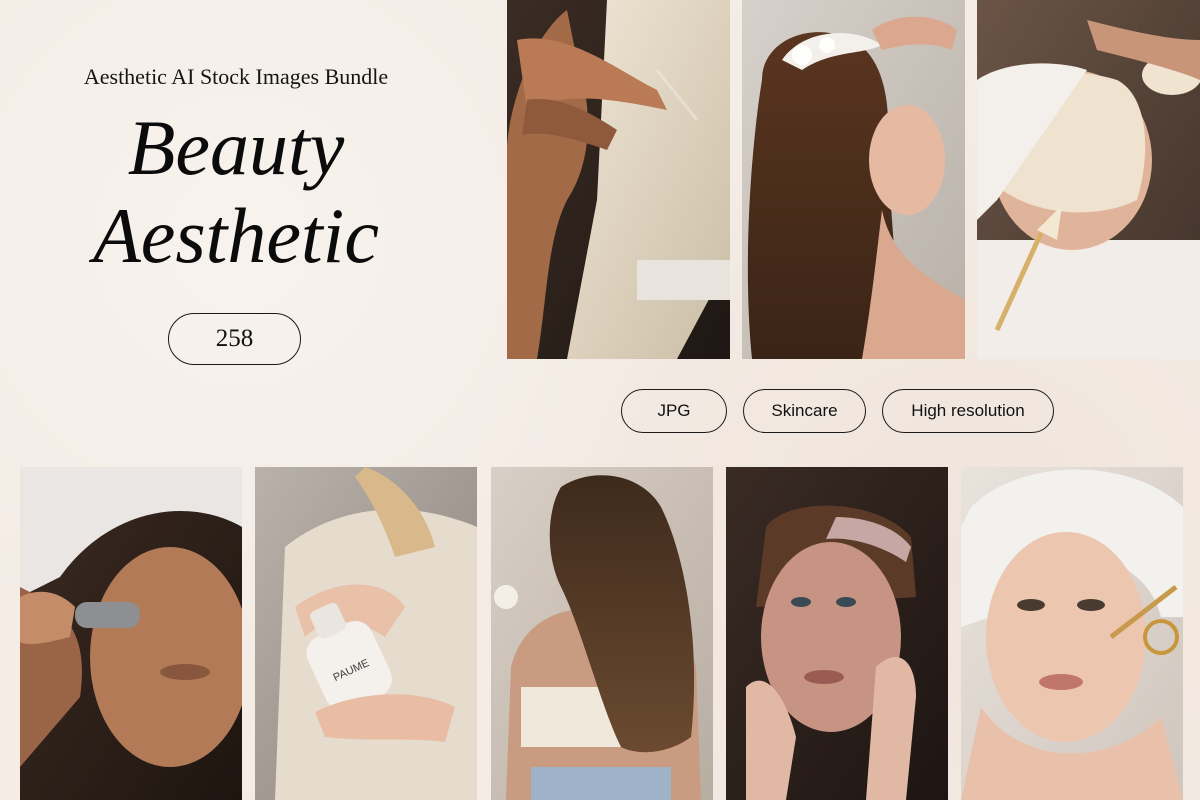 The image size is (1200, 800). What do you see at coordinates (236, 235) in the screenshot?
I see `title-line-2: Aesthetic` at bounding box center [236, 235].